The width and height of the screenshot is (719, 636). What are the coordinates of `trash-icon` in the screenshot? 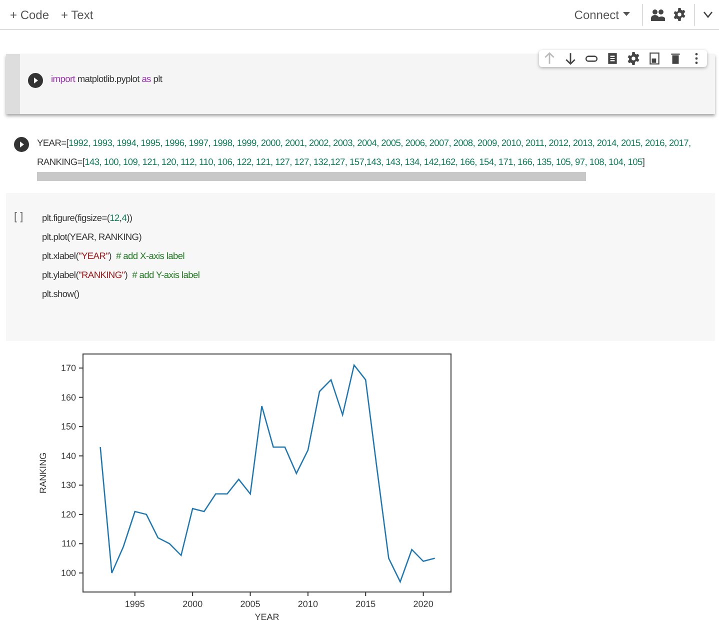 It's located at (675, 58).